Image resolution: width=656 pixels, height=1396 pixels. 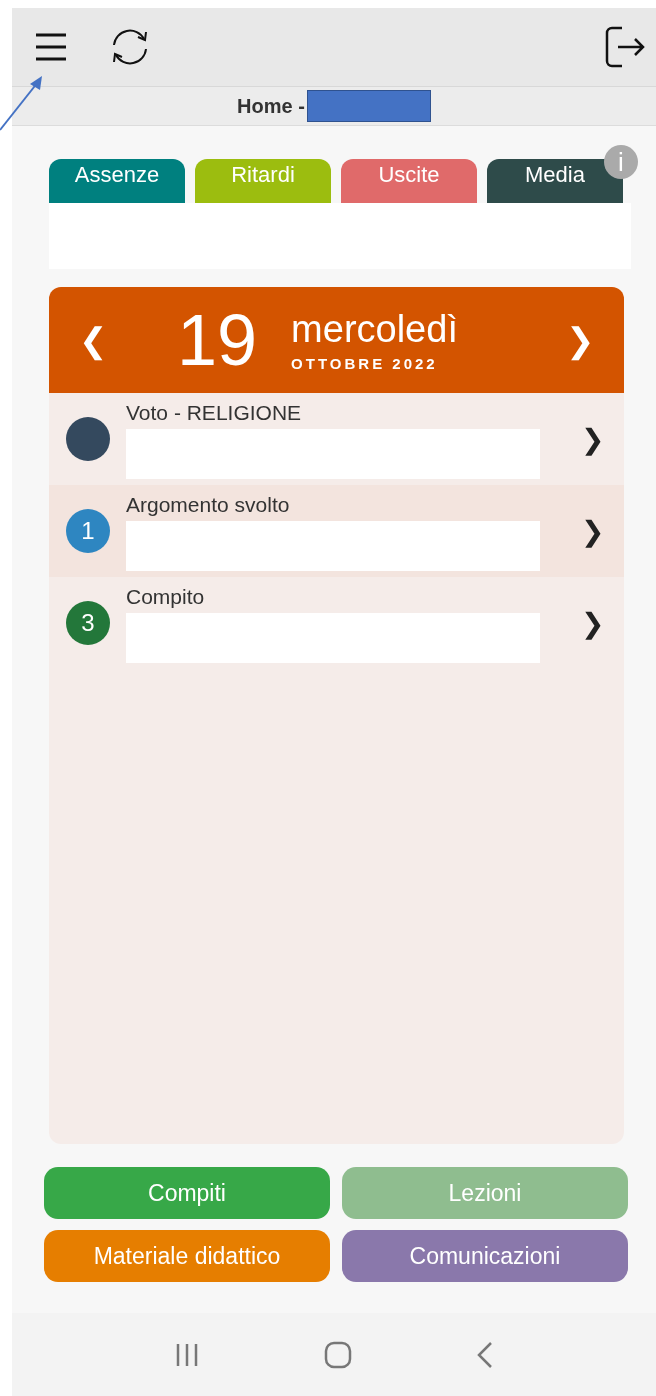 What do you see at coordinates (625, 47) in the screenshot?
I see `logout-icon` at bounding box center [625, 47].